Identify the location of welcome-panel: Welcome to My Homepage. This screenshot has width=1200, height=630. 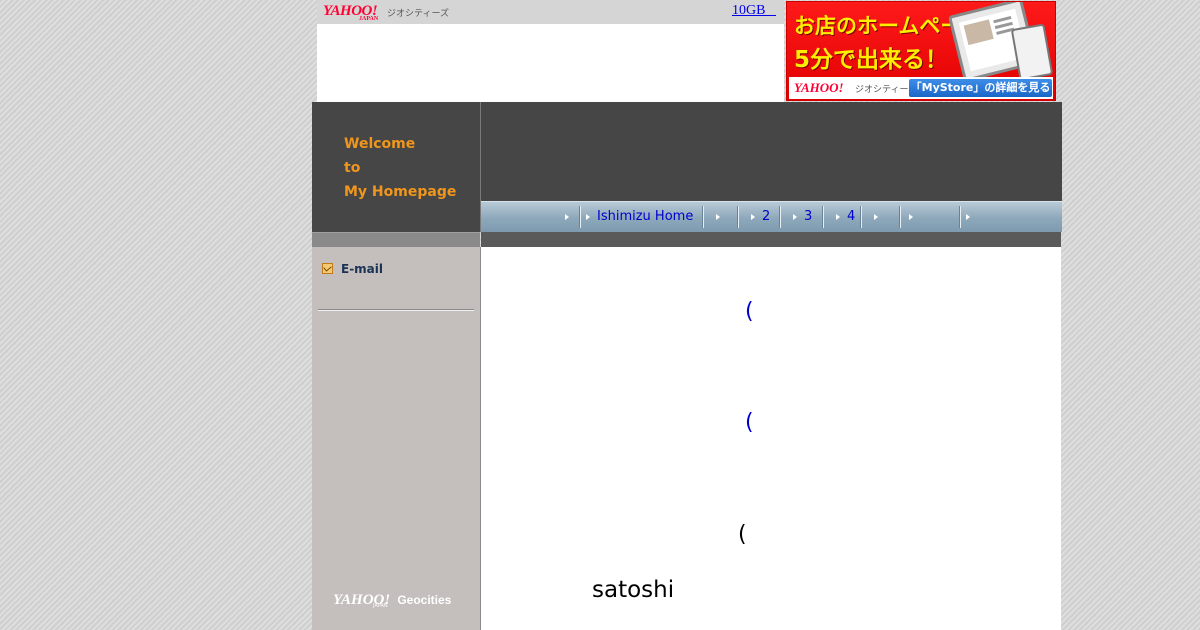
(396, 167).